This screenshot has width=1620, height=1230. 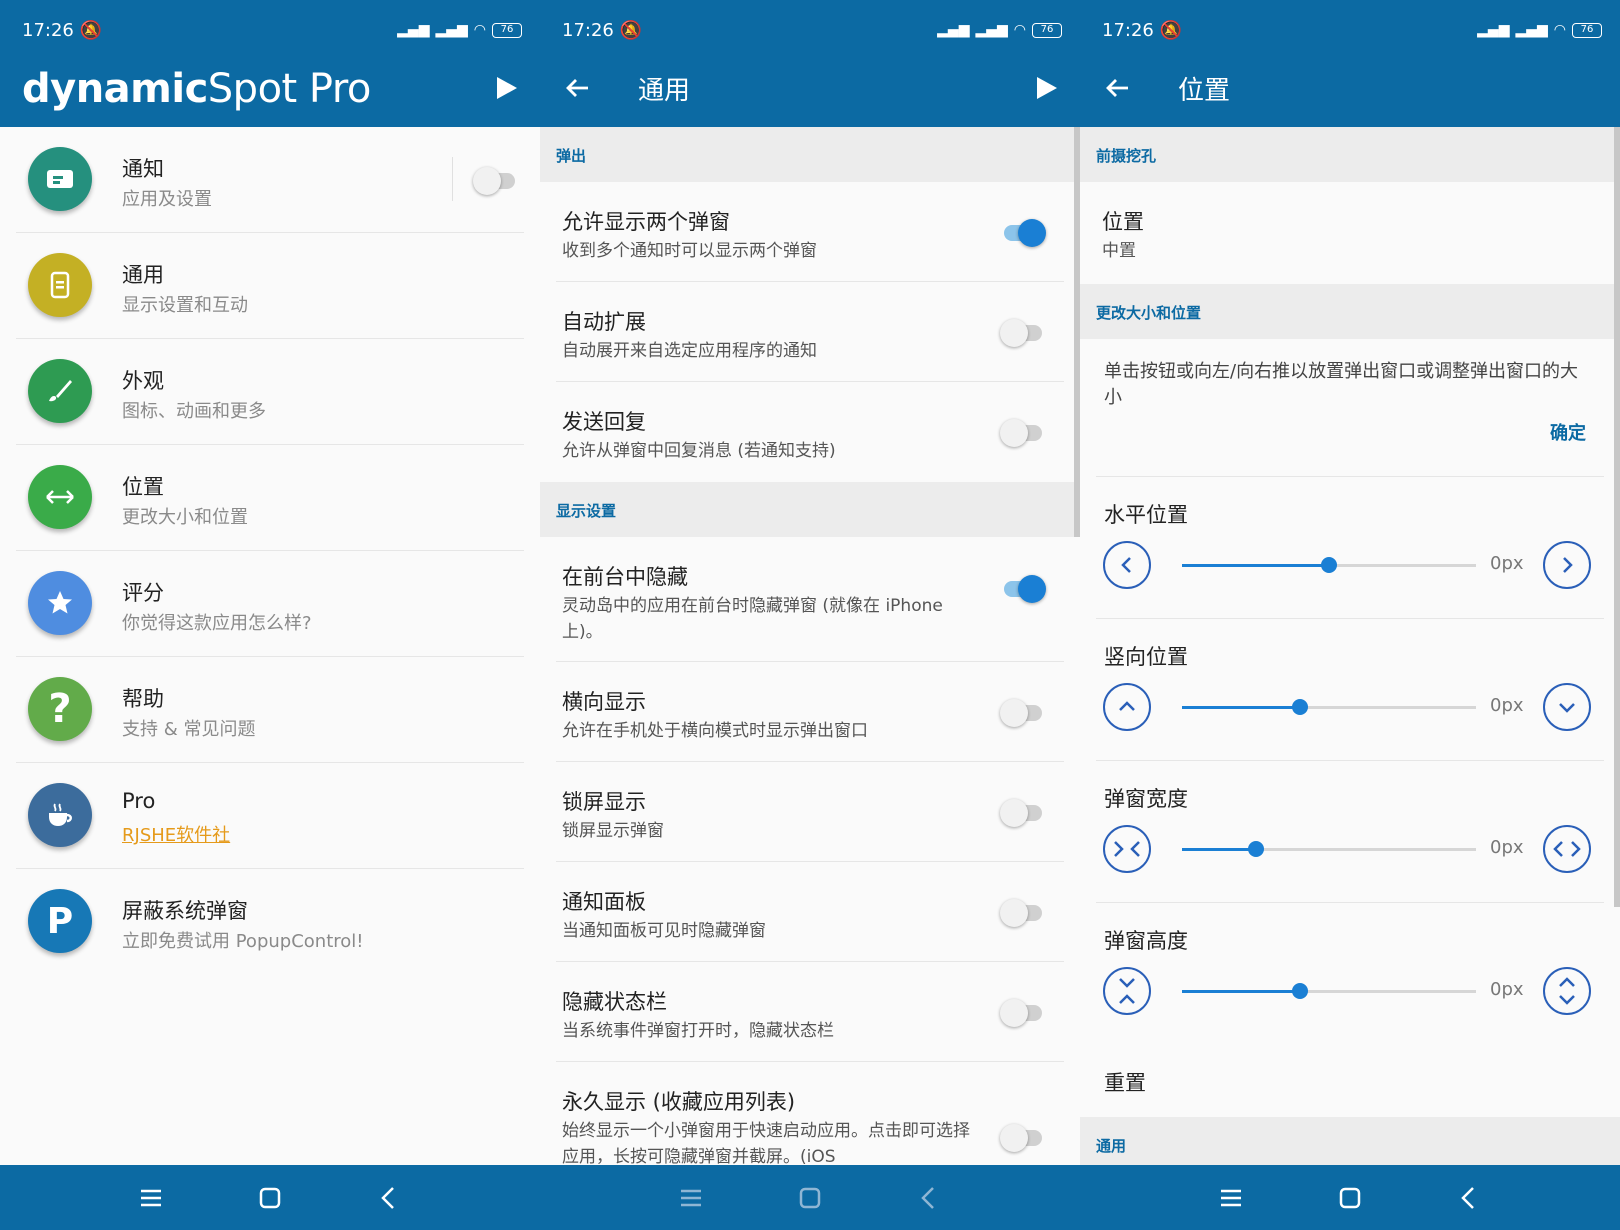 I want to click on menu-item-title: 屏蔽系统弹窗, so click(x=185, y=911).